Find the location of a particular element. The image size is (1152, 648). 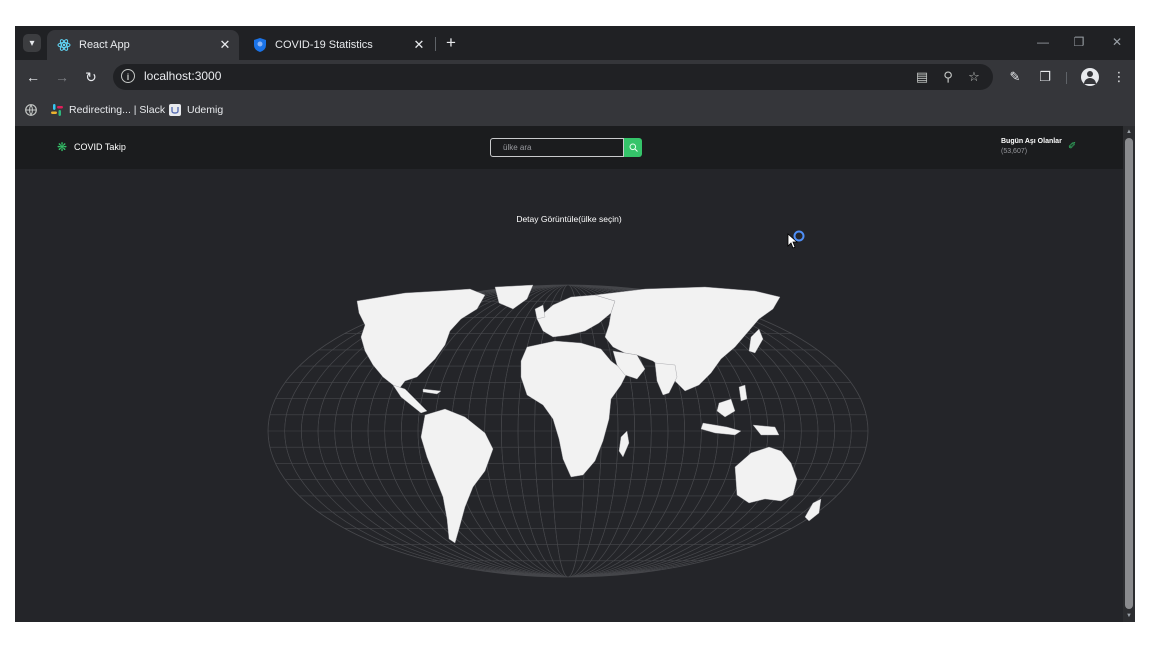

tab-covid-statistics: COVID-19 Statistics ✕ is located at coordinates (338, 45).